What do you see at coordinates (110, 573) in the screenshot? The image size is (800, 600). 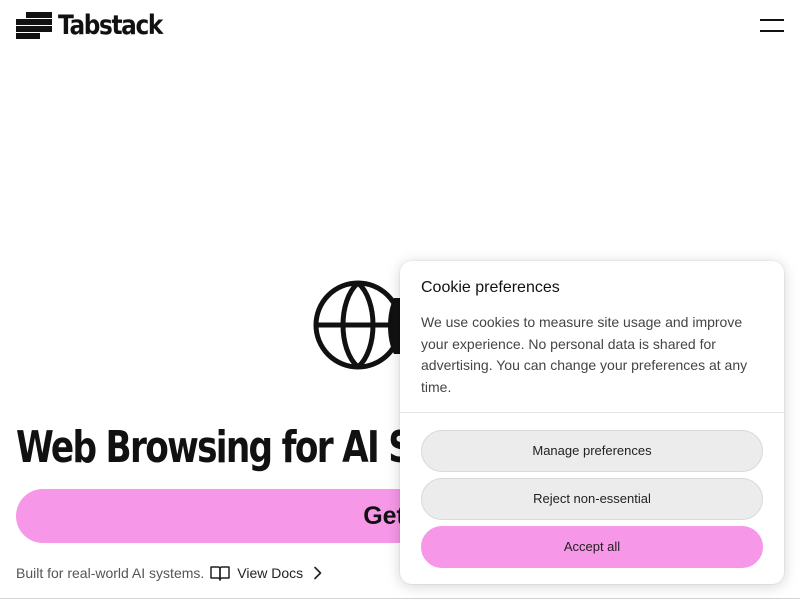 I see `hero-tagline: Built for real-world AI systems.` at bounding box center [110, 573].